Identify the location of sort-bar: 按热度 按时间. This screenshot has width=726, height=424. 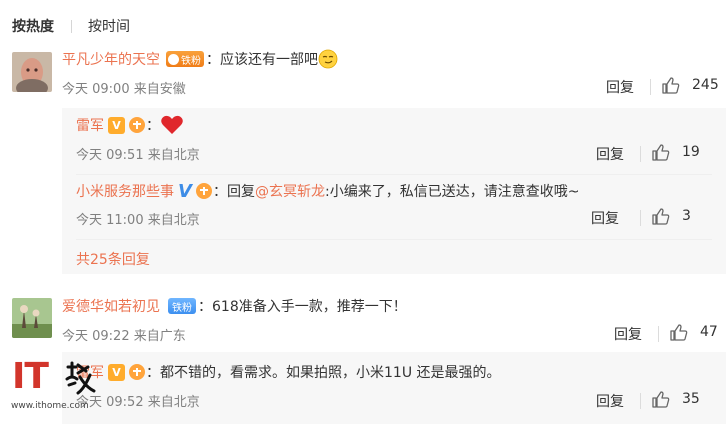
(71, 26).